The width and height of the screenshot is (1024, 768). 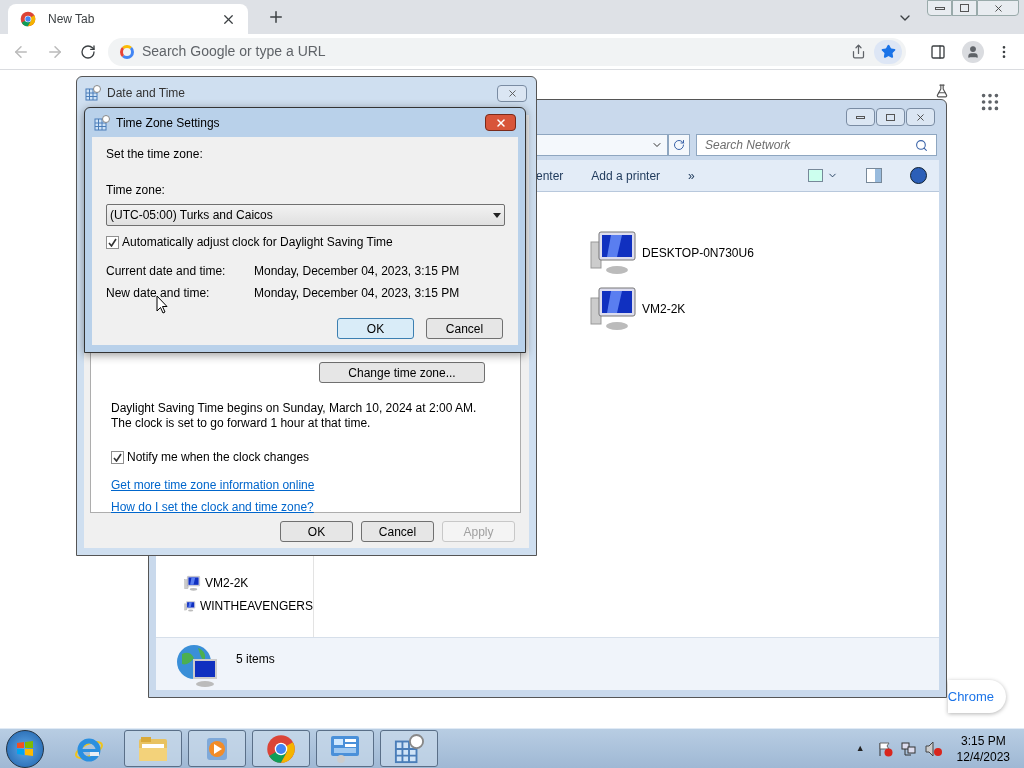 What do you see at coordinates (197, 665) in the screenshot?
I see `network-globe-icon` at bounding box center [197, 665].